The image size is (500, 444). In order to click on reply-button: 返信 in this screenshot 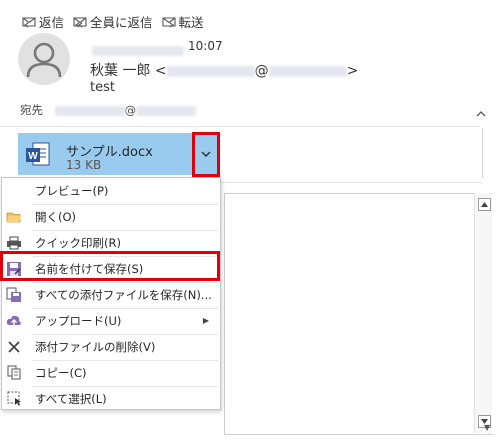, I will do `click(42, 21)`.